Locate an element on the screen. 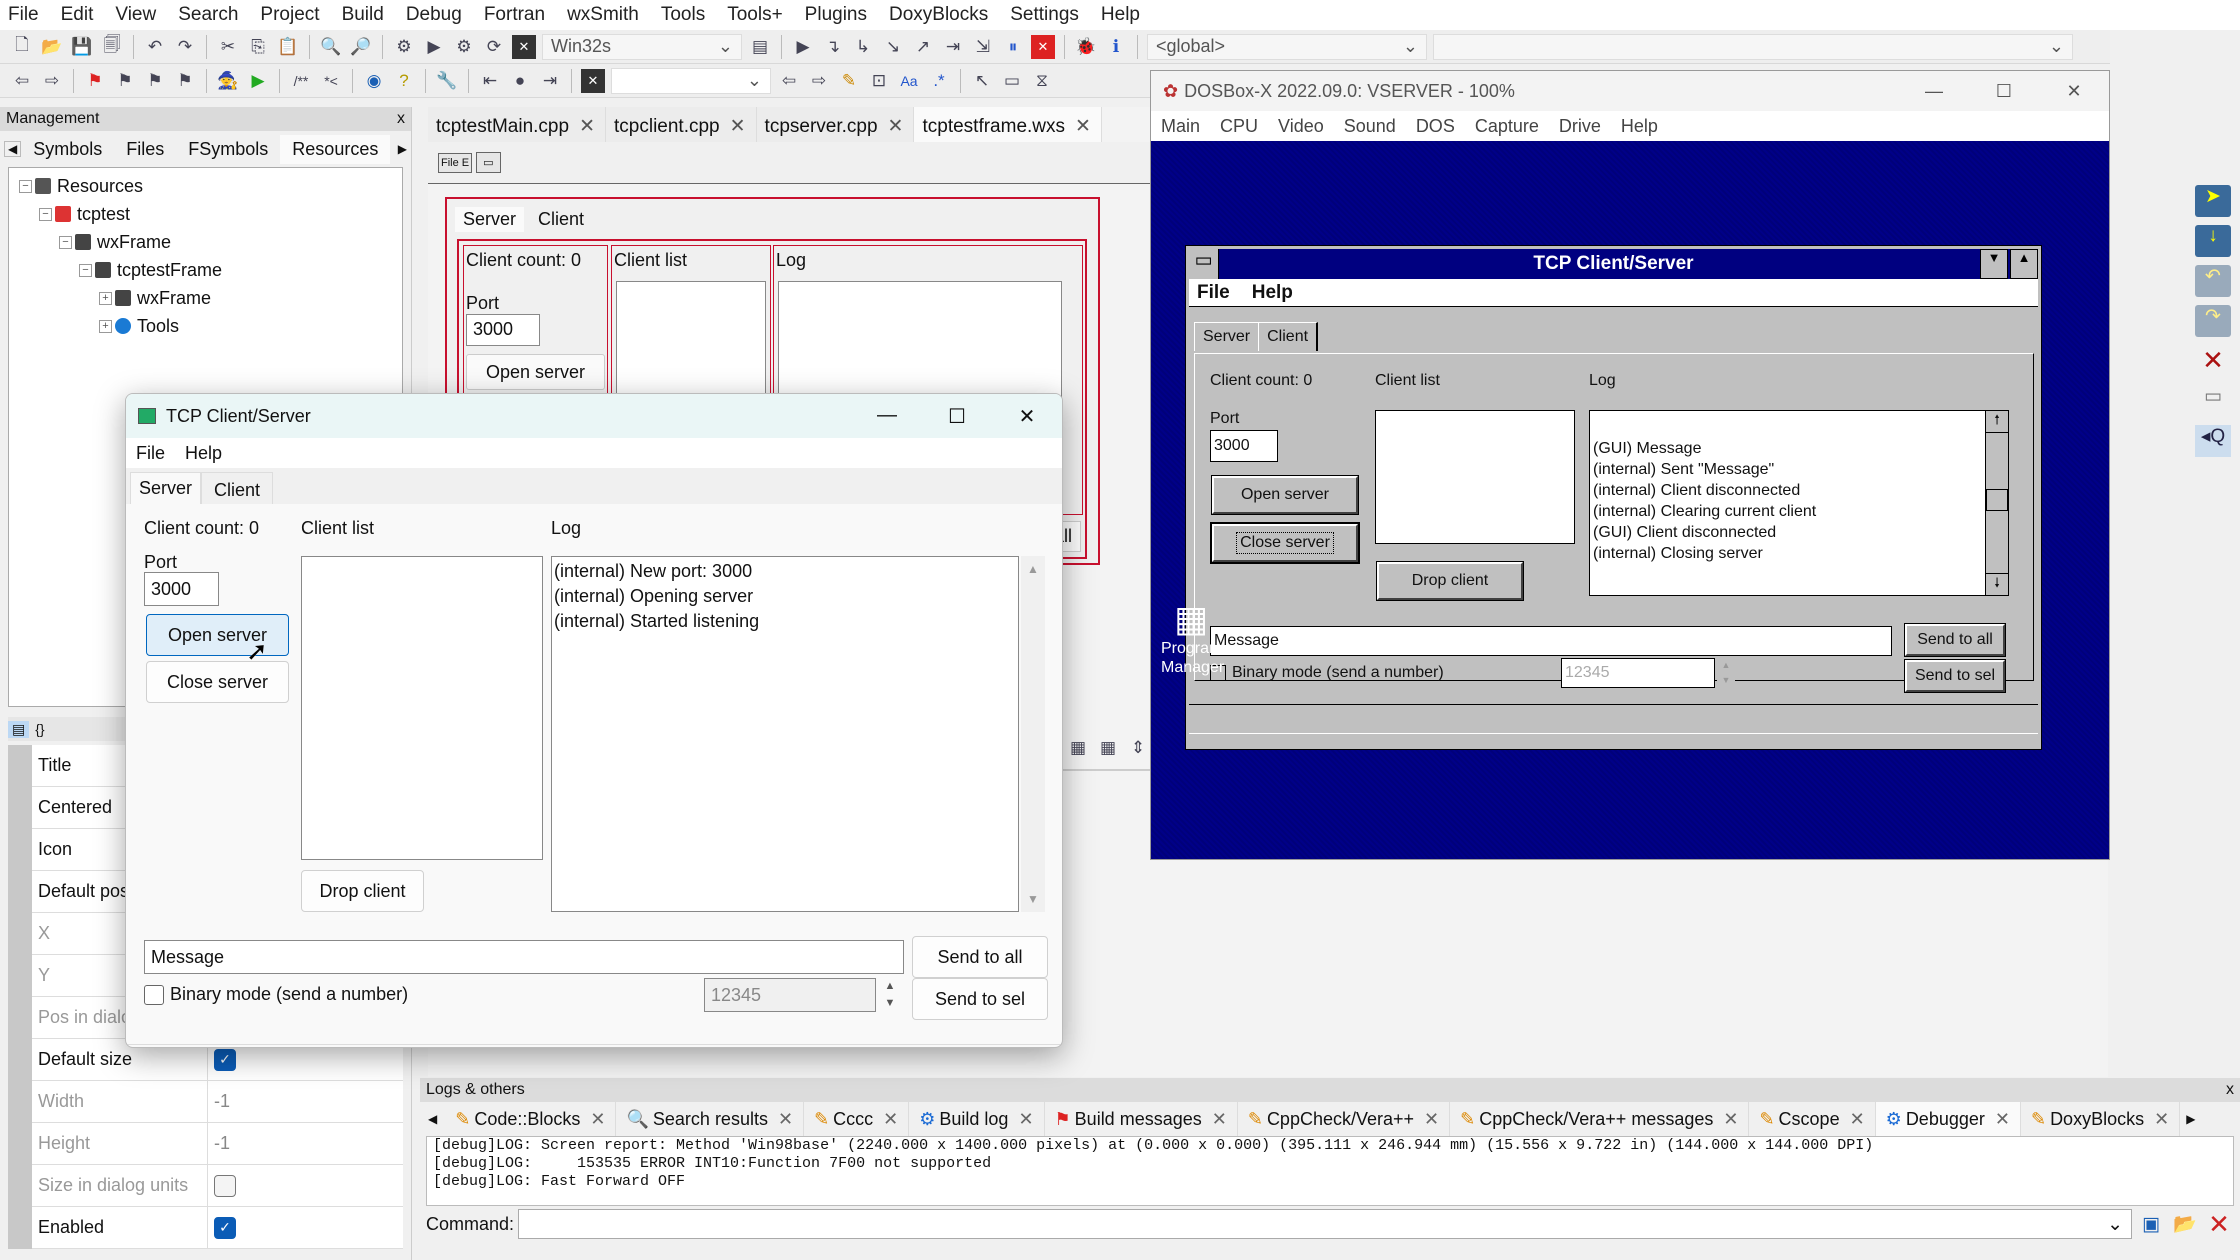  drop-client-button: Drop client is located at coordinates (362, 891).